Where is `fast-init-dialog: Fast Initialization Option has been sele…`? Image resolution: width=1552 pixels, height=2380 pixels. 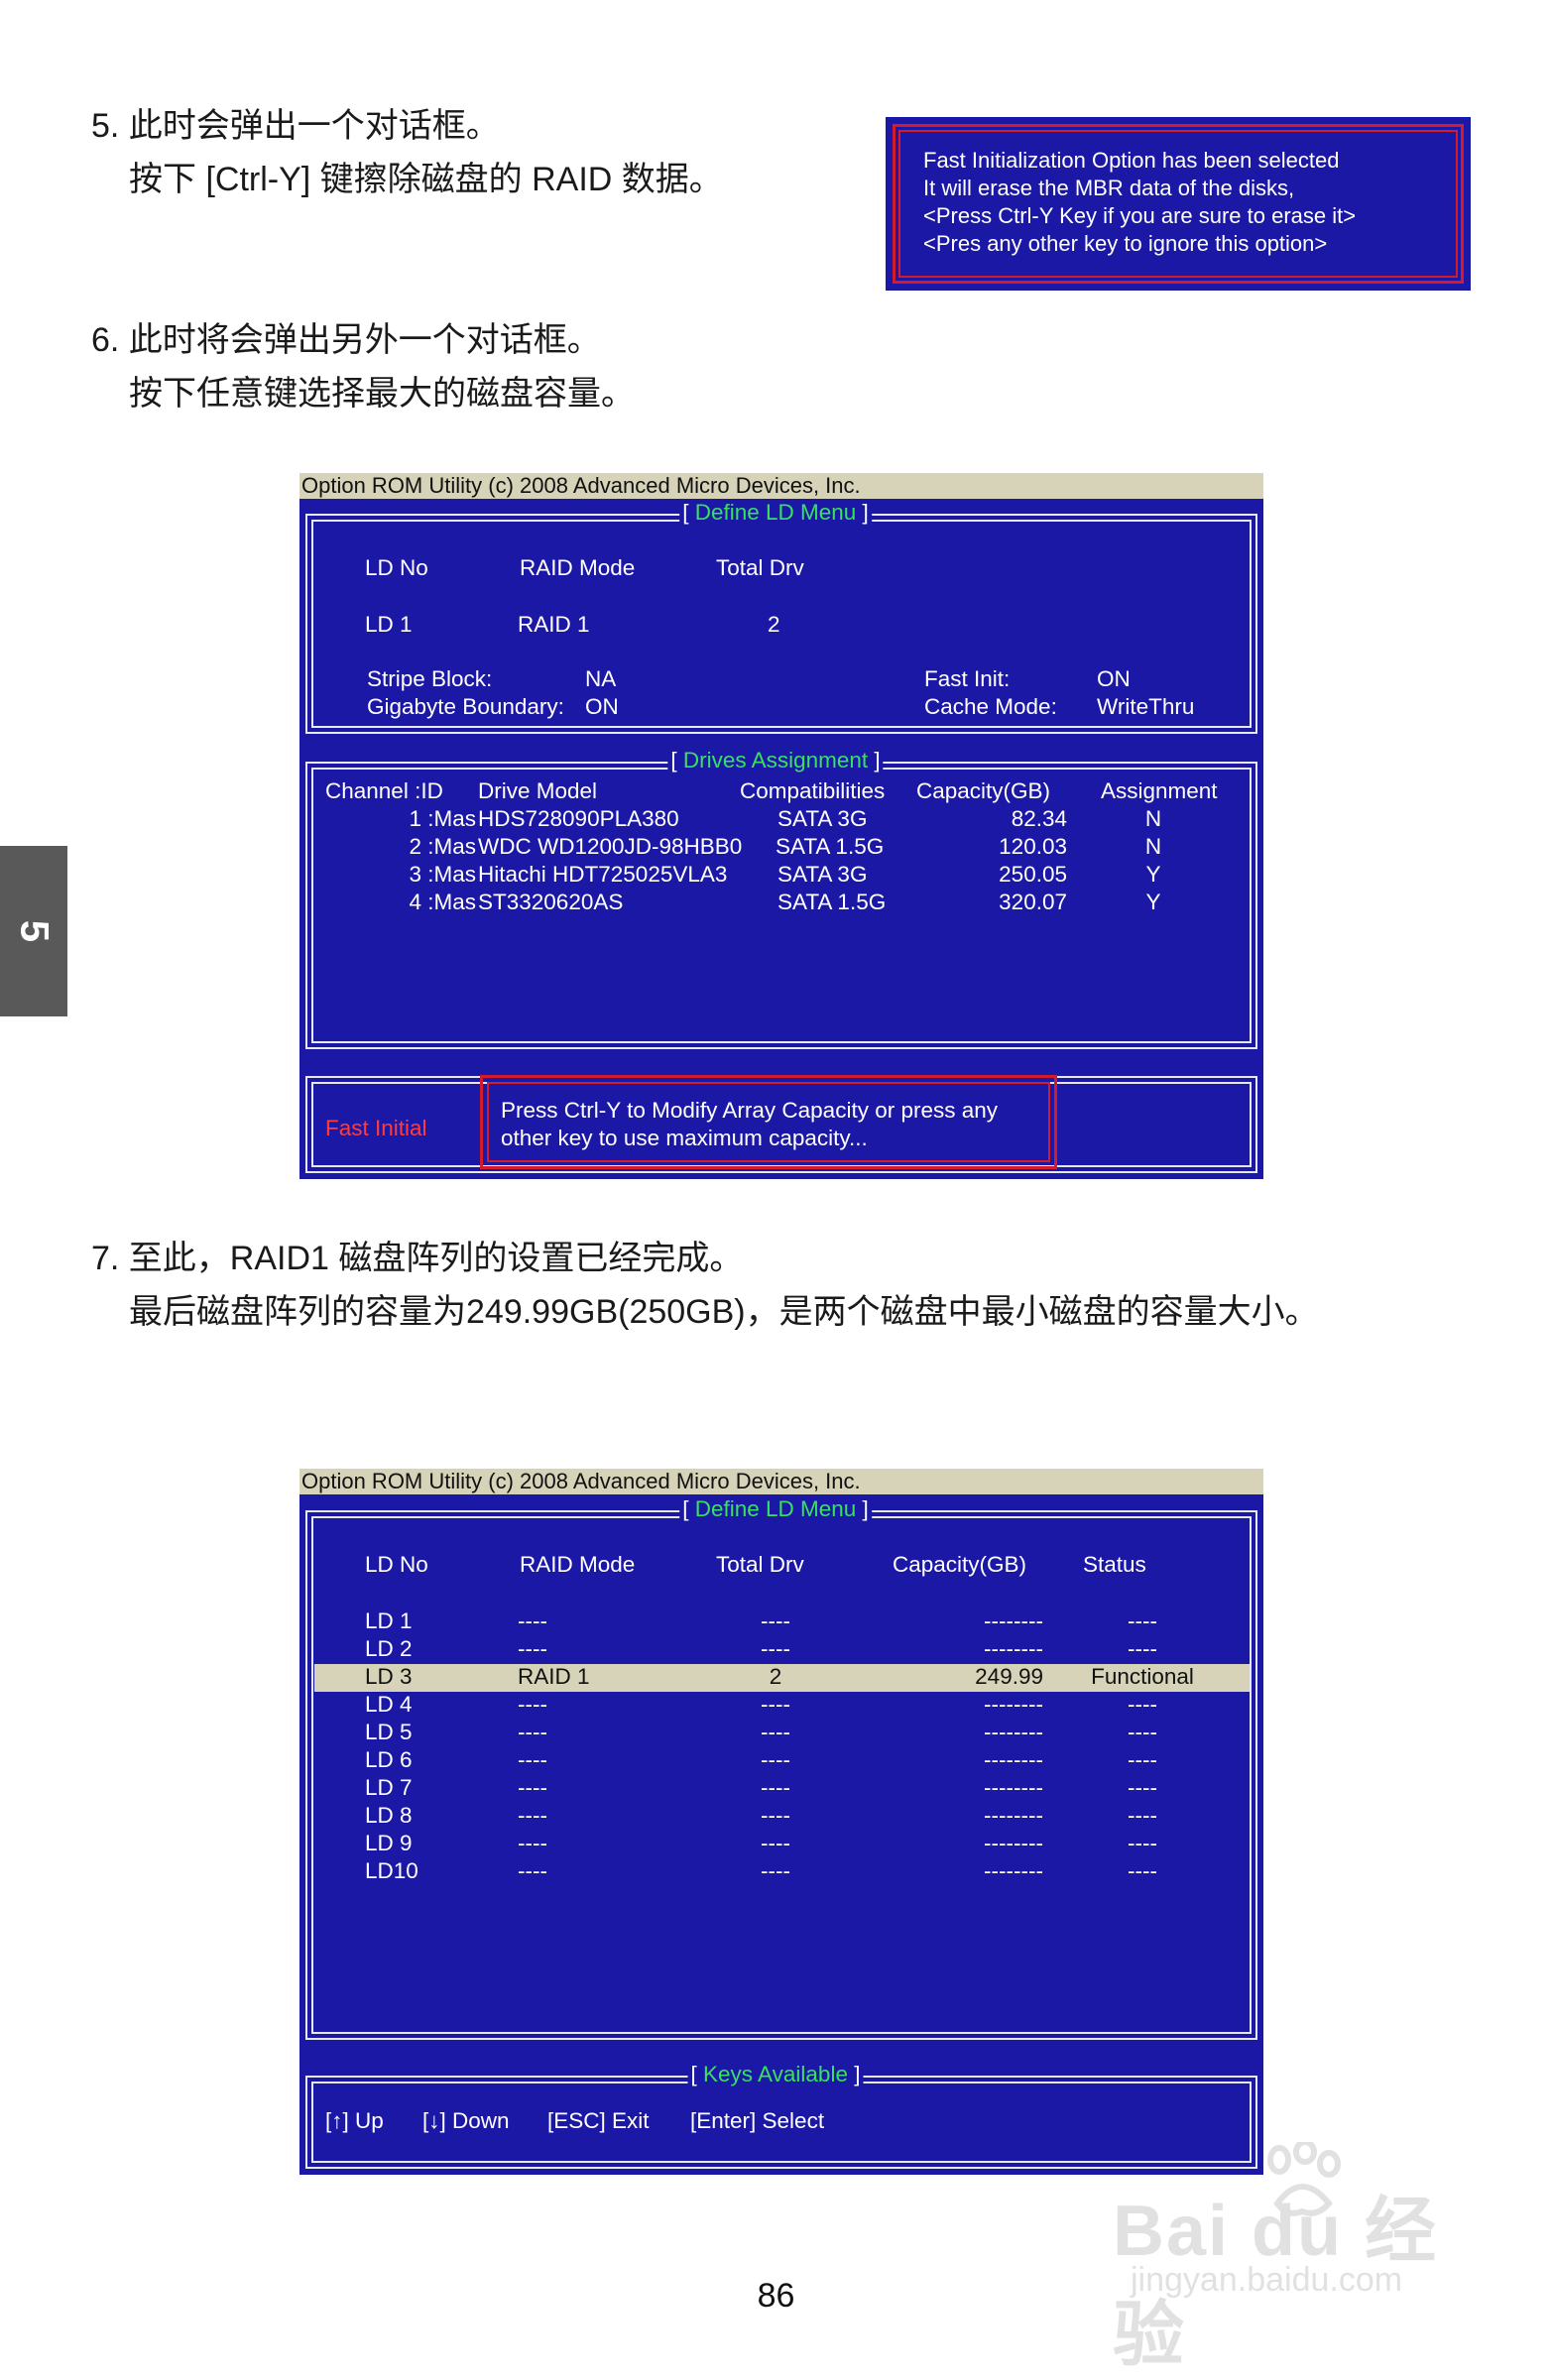 fast-init-dialog: Fast Initialization Option has been sele… is located at coordinates (1178, 204).